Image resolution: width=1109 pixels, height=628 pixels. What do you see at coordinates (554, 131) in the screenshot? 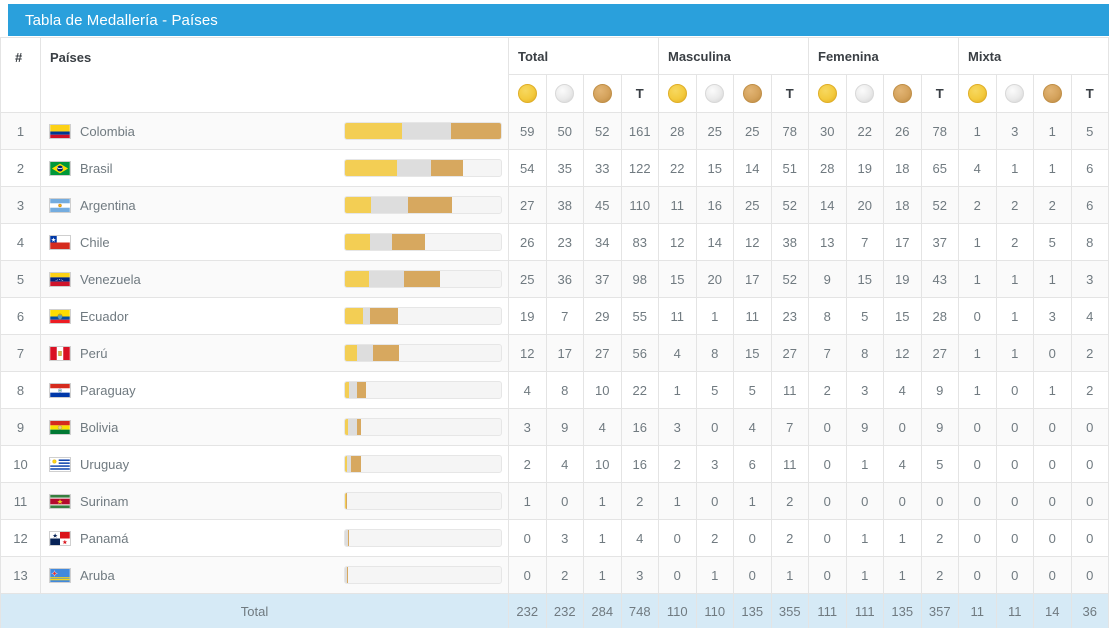
I see `table-row: 1 Colombia 59 50 52 161 28 25 25 78 30 22 26 78 1 3 1 5` at bounding box center [554, 131].